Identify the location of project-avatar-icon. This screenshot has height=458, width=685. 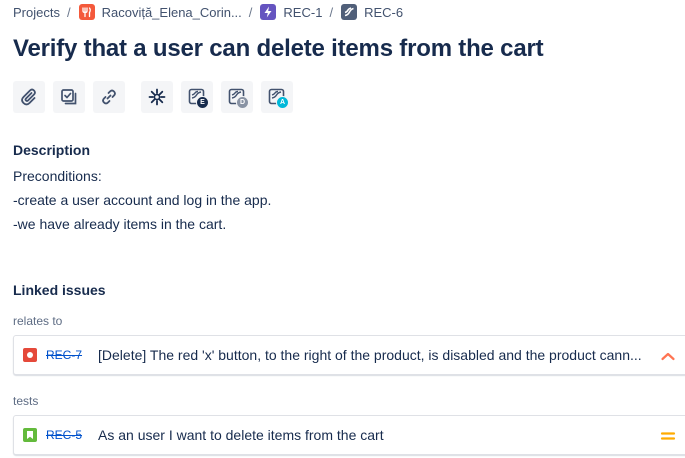
(86, 12).